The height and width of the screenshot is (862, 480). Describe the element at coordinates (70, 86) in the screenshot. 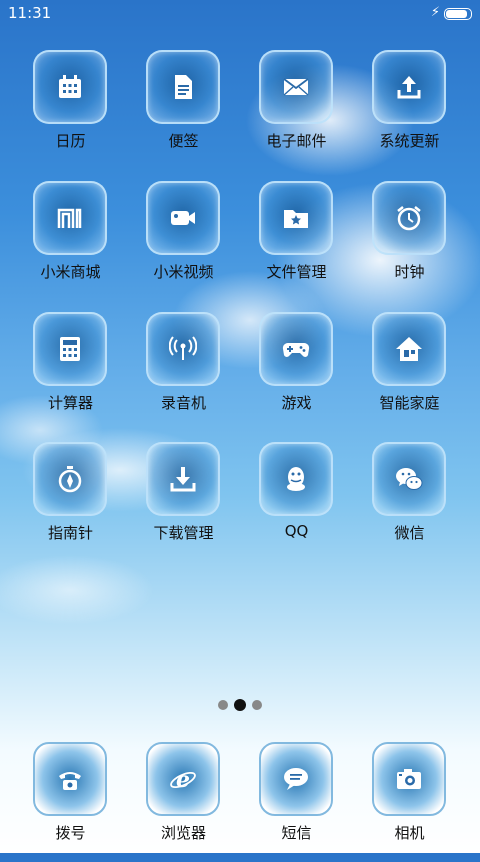

I see `calendar-icon` at that location.